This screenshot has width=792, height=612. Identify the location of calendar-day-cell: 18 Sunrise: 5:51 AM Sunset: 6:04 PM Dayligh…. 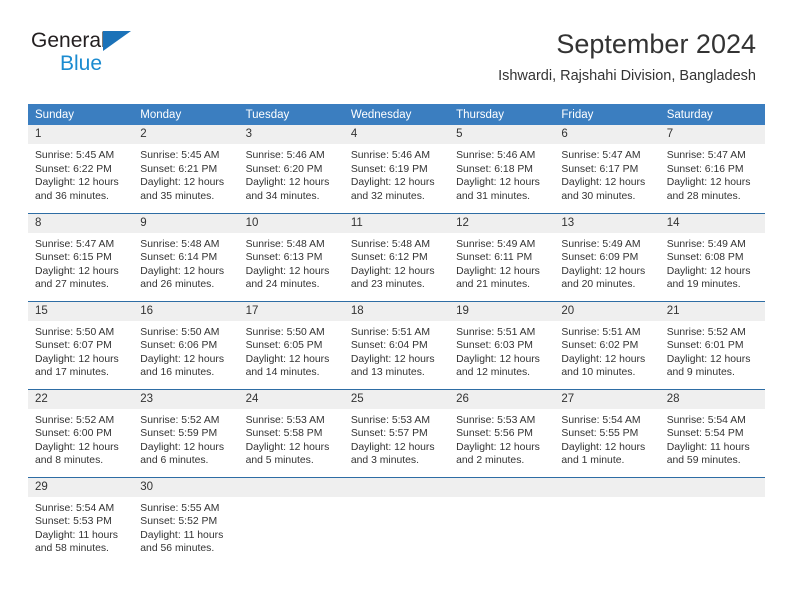
(396, 344).